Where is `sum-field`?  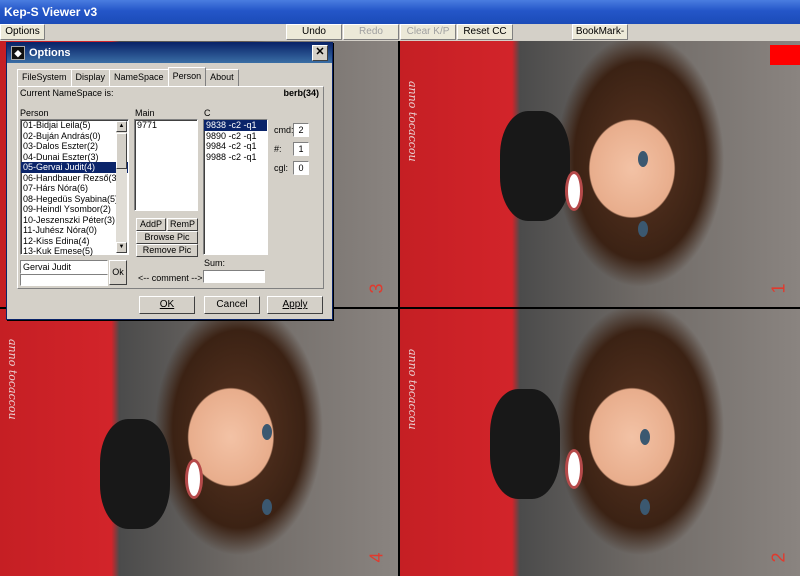 sum-field is located at coordinates (234, 276).